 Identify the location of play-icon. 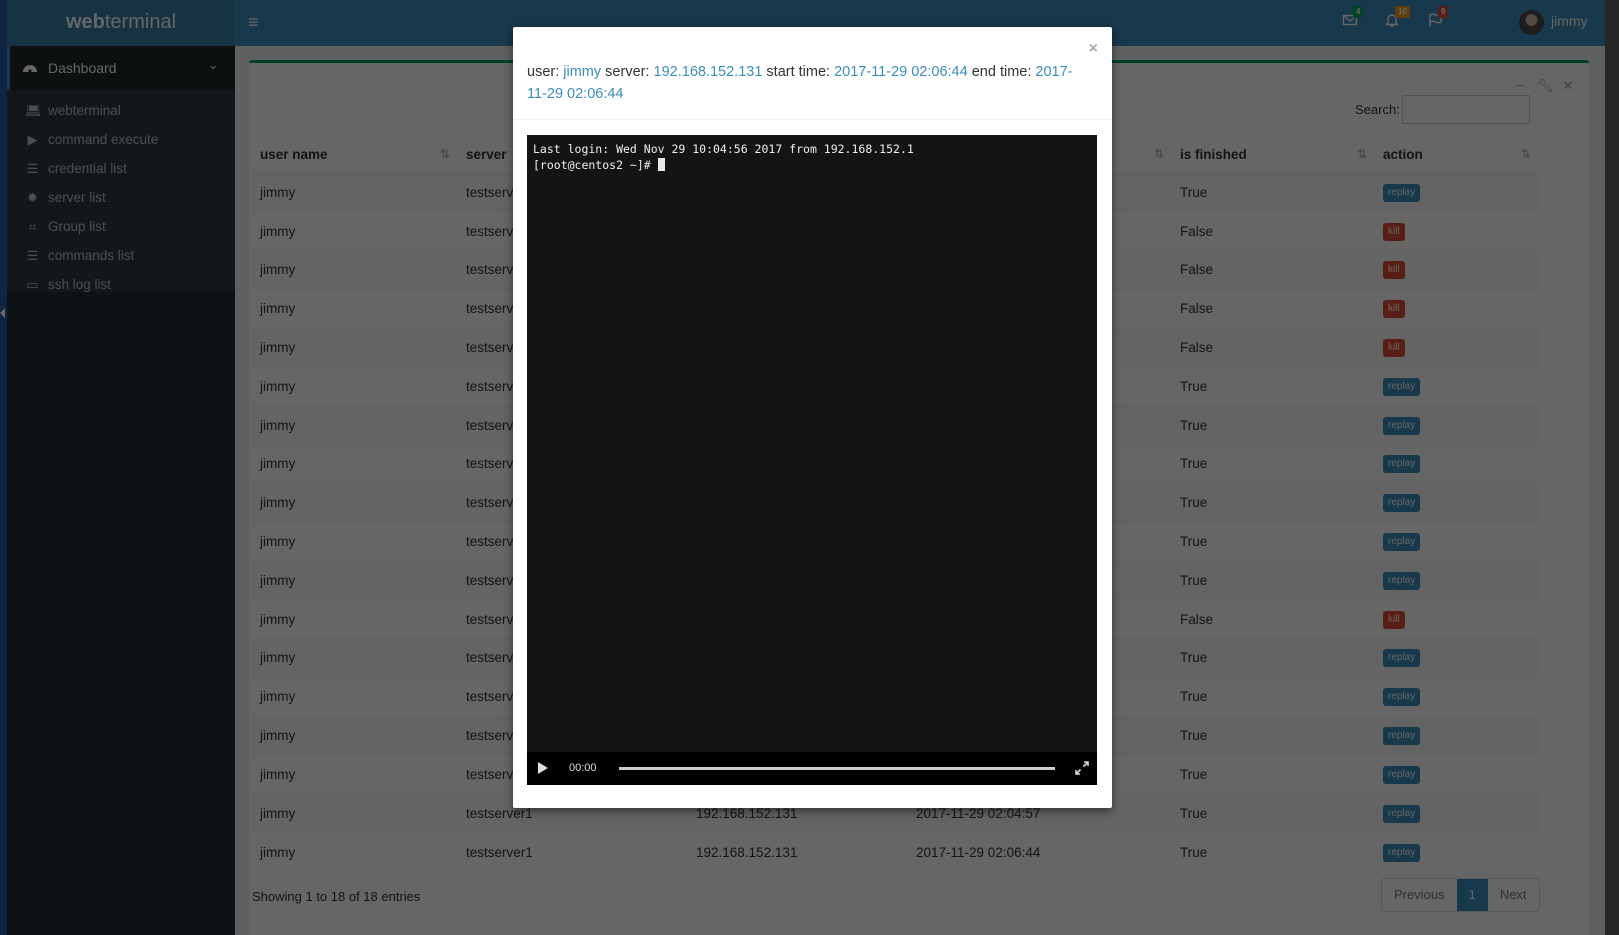
(543, 768).